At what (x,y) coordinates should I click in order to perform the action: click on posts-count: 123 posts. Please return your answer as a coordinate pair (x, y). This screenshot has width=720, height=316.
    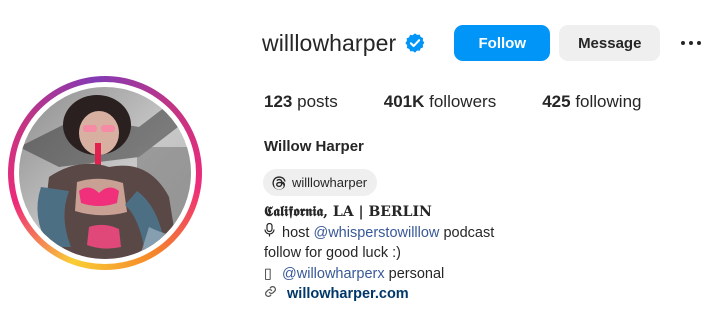
    Looking at the image, I should click on (301, 102).